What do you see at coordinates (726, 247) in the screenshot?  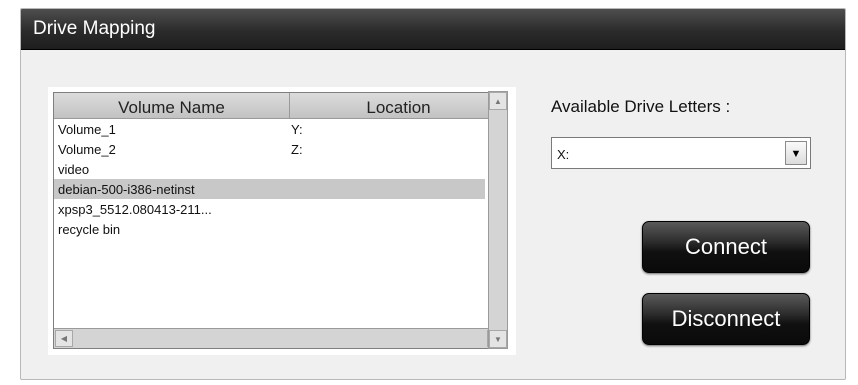 I see `connect-button: Connect` at bounding box center [726, 247].